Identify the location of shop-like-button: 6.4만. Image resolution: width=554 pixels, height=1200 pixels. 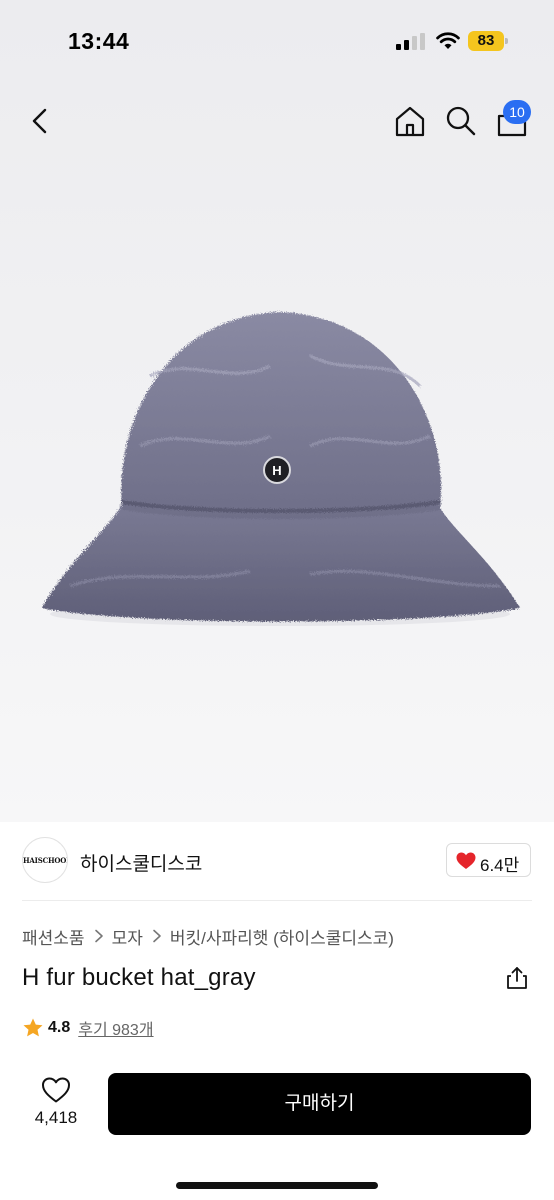
(488, 860).